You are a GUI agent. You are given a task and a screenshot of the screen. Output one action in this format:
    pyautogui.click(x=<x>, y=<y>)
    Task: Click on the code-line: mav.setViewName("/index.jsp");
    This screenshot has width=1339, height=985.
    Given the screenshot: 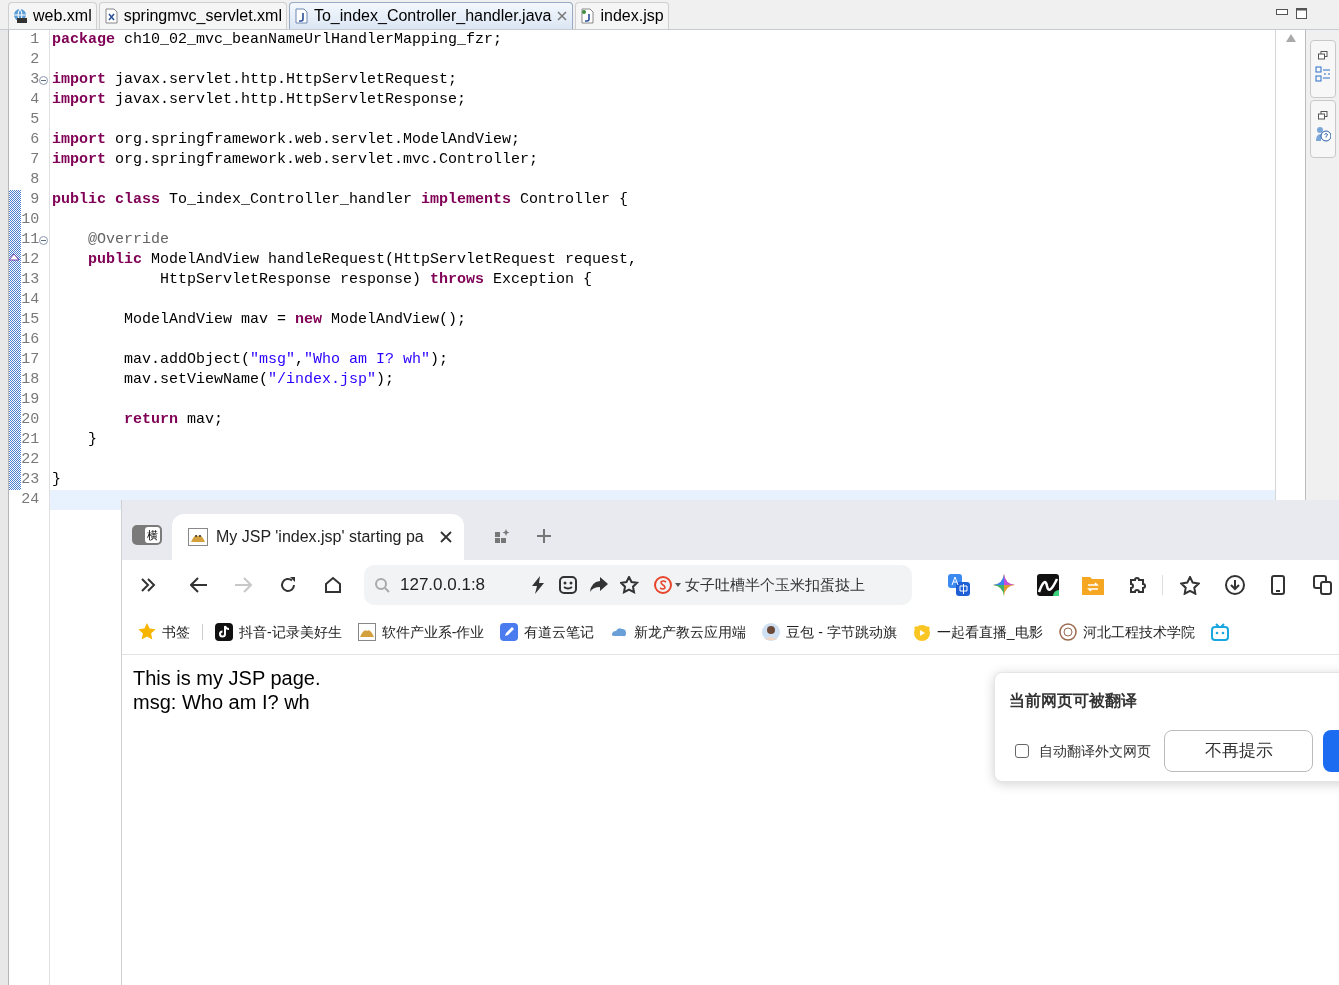 What is the action you would take?
    pyautogui.click(x=259, y=380)
    